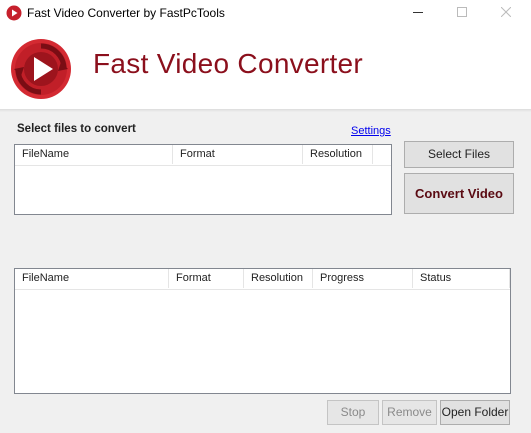  Describe the element at coordinates (41, 69) in the screenshot. I see `app-logo-icon` at that location.